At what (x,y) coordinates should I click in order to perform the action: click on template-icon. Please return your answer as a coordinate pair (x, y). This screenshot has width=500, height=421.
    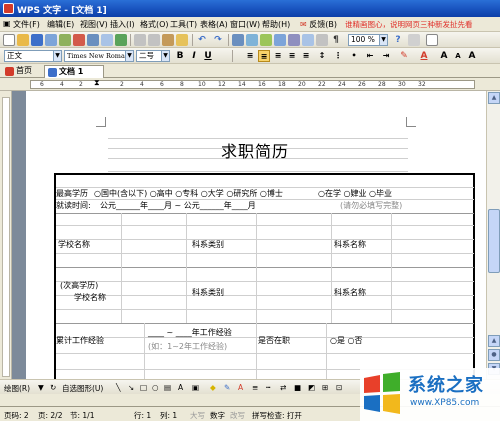
    Looking at the image, I should click on (432, 40).